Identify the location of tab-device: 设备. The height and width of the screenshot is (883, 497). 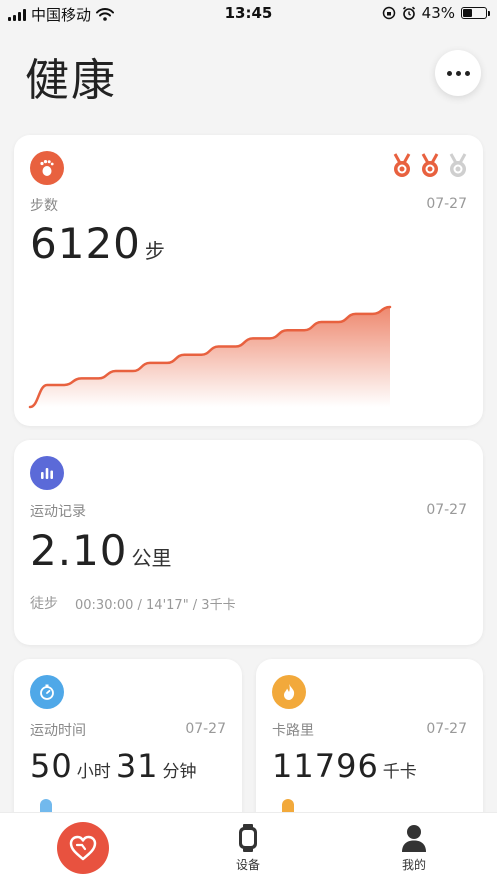
(248, 848).